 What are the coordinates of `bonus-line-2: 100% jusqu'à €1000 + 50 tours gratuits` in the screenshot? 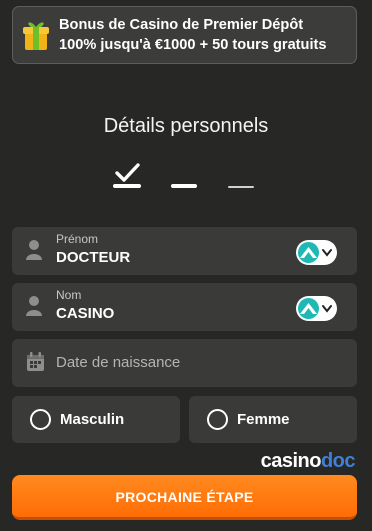 It's located at (193, 45).